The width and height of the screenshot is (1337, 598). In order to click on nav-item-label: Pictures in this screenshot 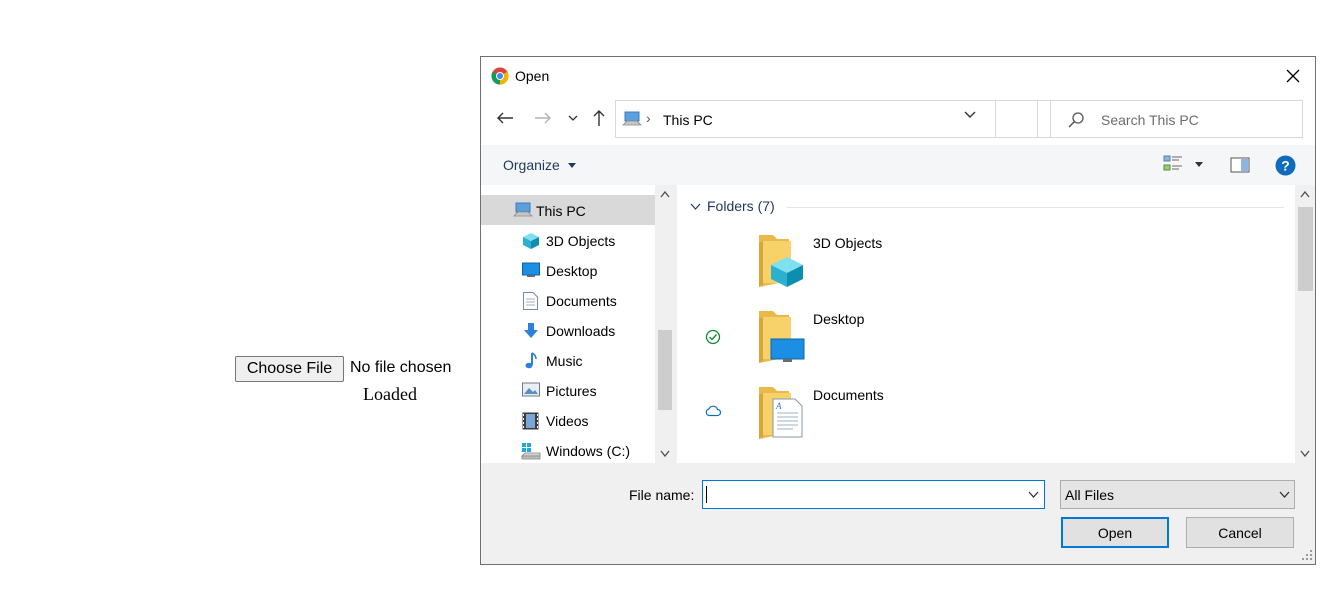, I will do `click(571, 391)`.